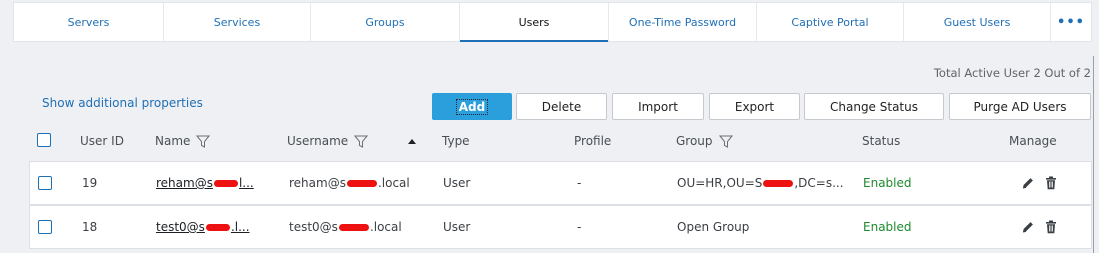  What do you see at coordinates (173, 141) in the screenshot?
I see `column-label: Name` at bounding box center [173, 141].